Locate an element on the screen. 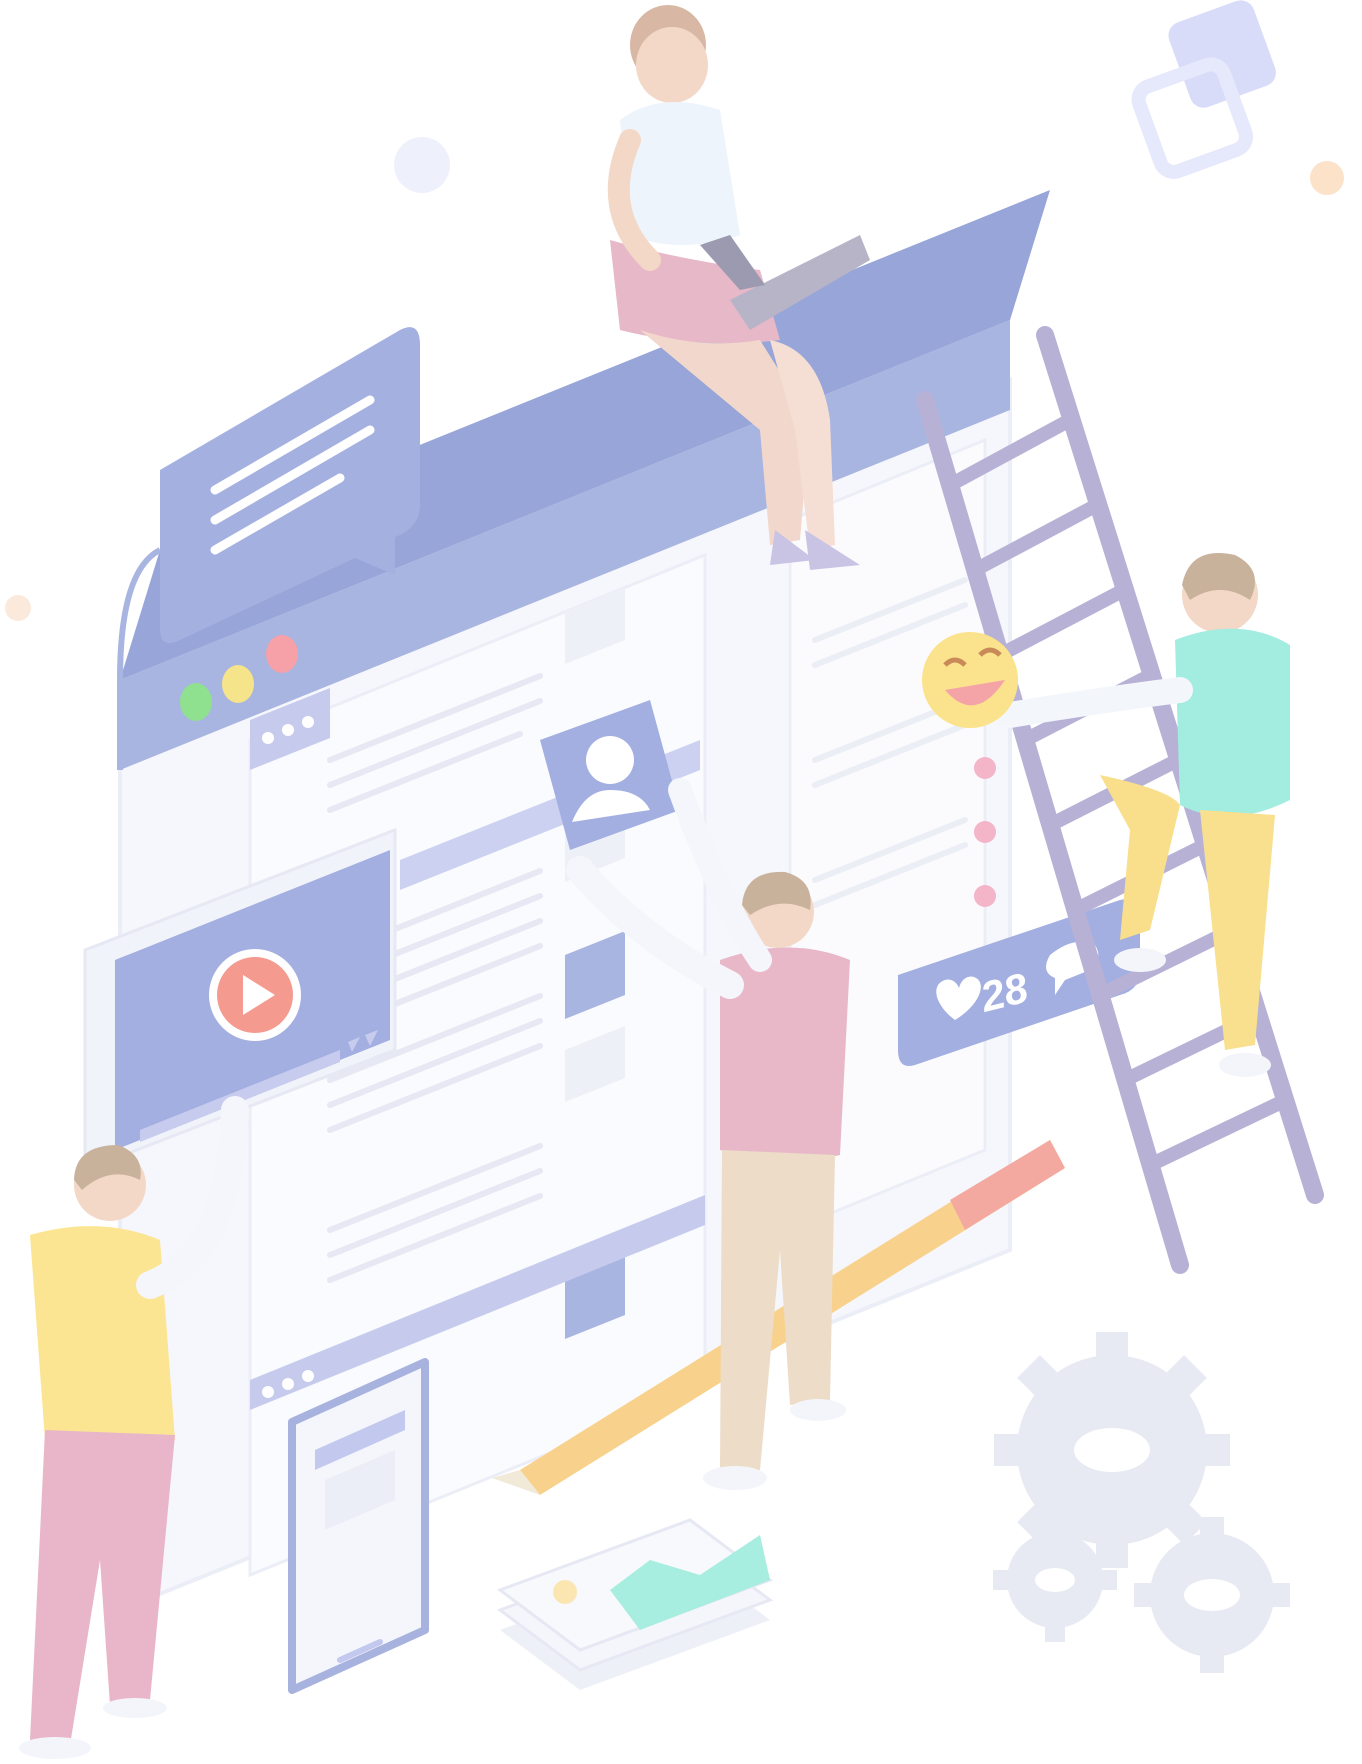 The image size is (1362, 1764). book-stack is located at coordinates (635, 1604).